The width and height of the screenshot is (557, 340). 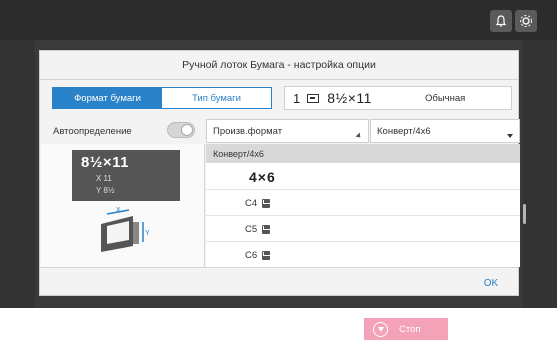 What do you see at coordinates (526, 21) in the screenshot?
I see `settings-icon` at bounding box center [526, 21].